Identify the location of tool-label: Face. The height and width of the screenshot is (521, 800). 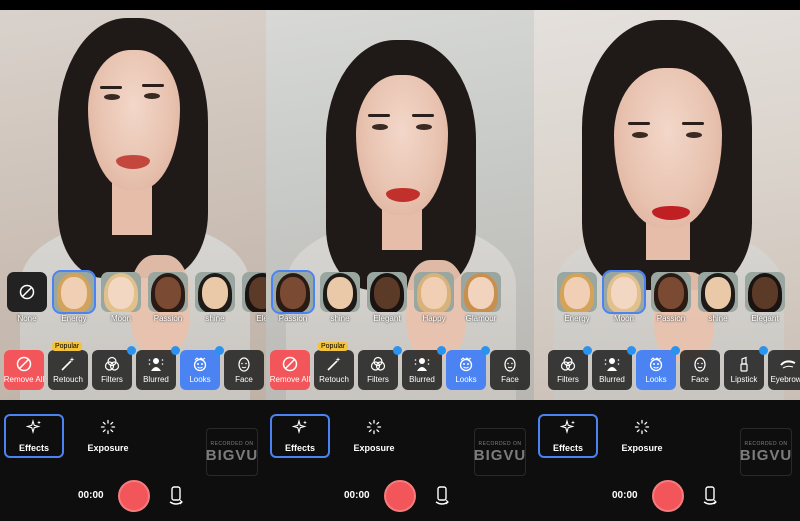
(510, 379).